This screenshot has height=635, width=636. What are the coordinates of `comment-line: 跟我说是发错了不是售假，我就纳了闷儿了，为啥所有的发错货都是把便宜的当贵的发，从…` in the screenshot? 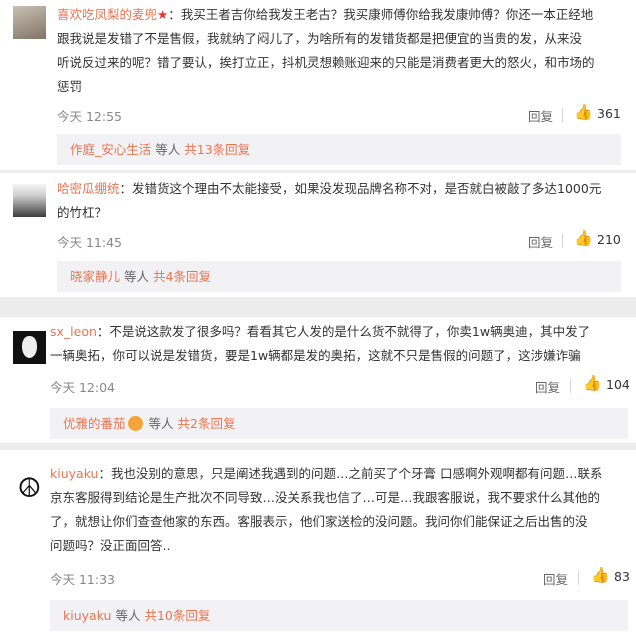 It's located at (320, 38).